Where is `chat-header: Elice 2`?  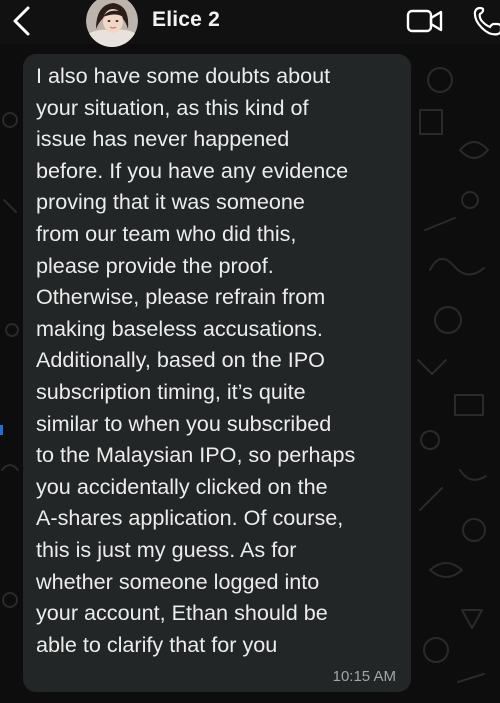
chat-header: Elice 2 is located at coordinates (250, 23).